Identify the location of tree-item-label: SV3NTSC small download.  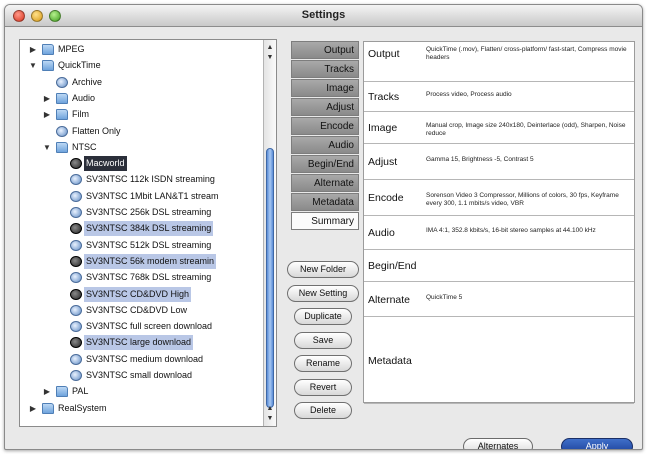
(139, 375).